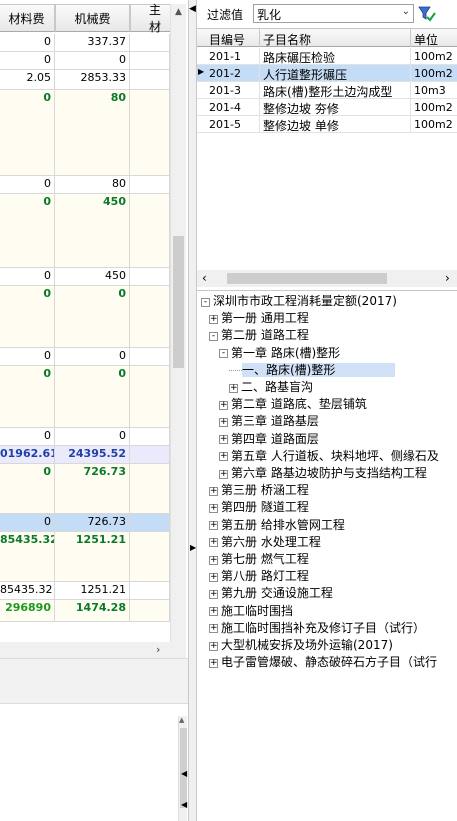  I want to click on scroll-thumb-small, so click(183, 768).